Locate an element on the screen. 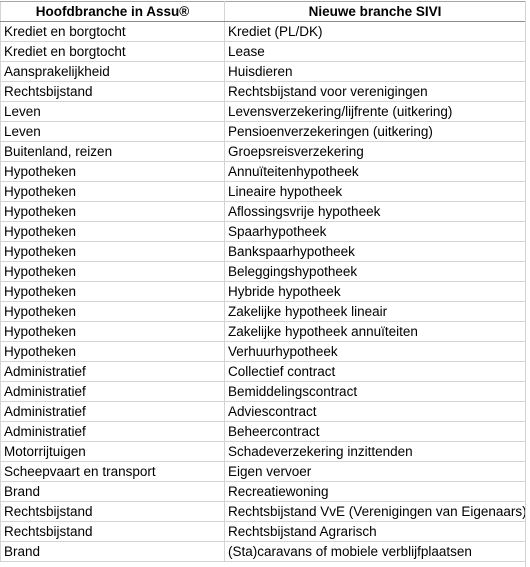 Image resolution: width=530 pixels, height=567 pixels. cell-nieuwe-branche: Levensverzekering/lijfrente (uitkering) is located at coordinates (375, 111).